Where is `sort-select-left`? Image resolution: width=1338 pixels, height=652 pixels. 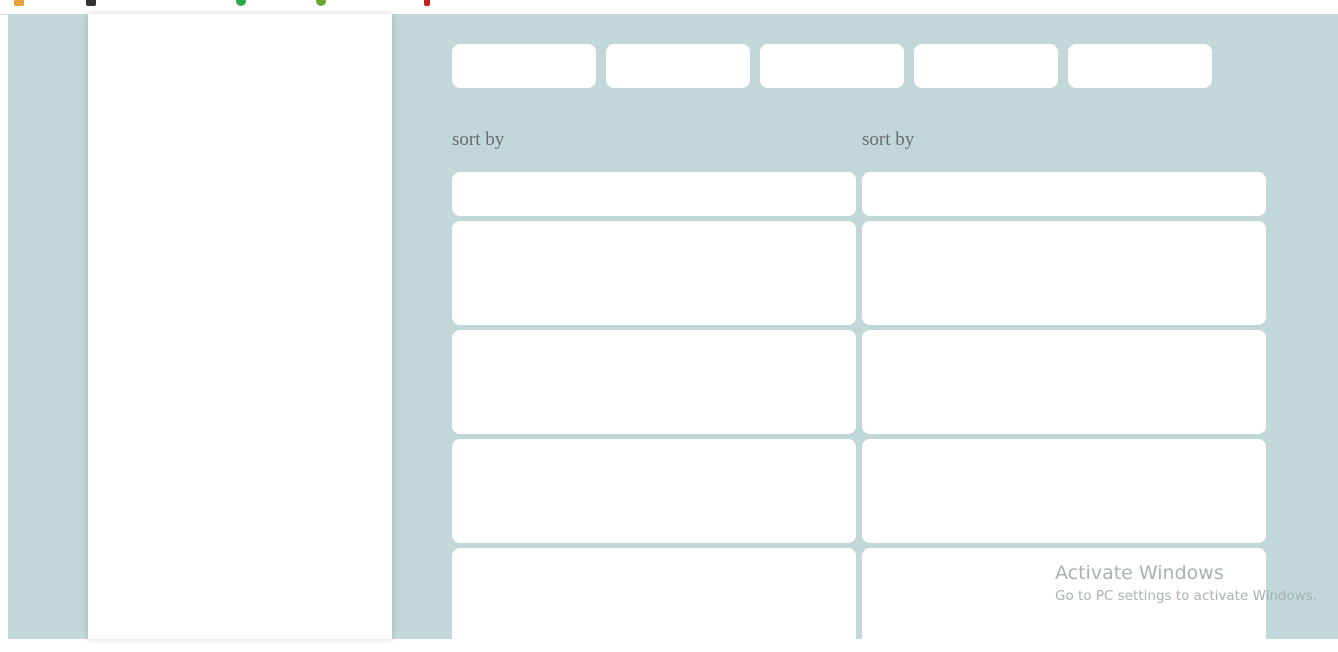
sort-select-left is located at coordinates (654, 194).